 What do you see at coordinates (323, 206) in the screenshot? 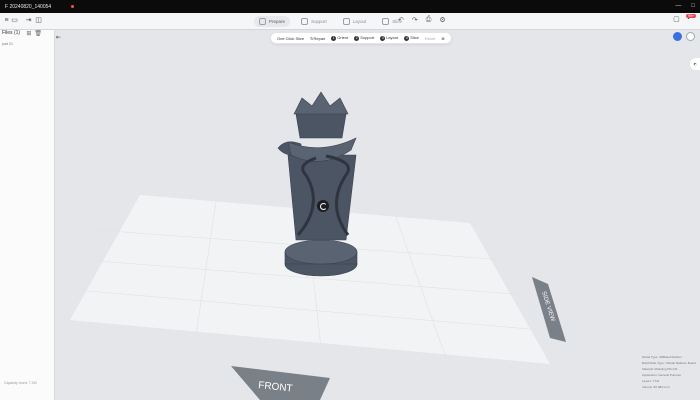
I see `loading-spinner` at bounding box center [323, 206].